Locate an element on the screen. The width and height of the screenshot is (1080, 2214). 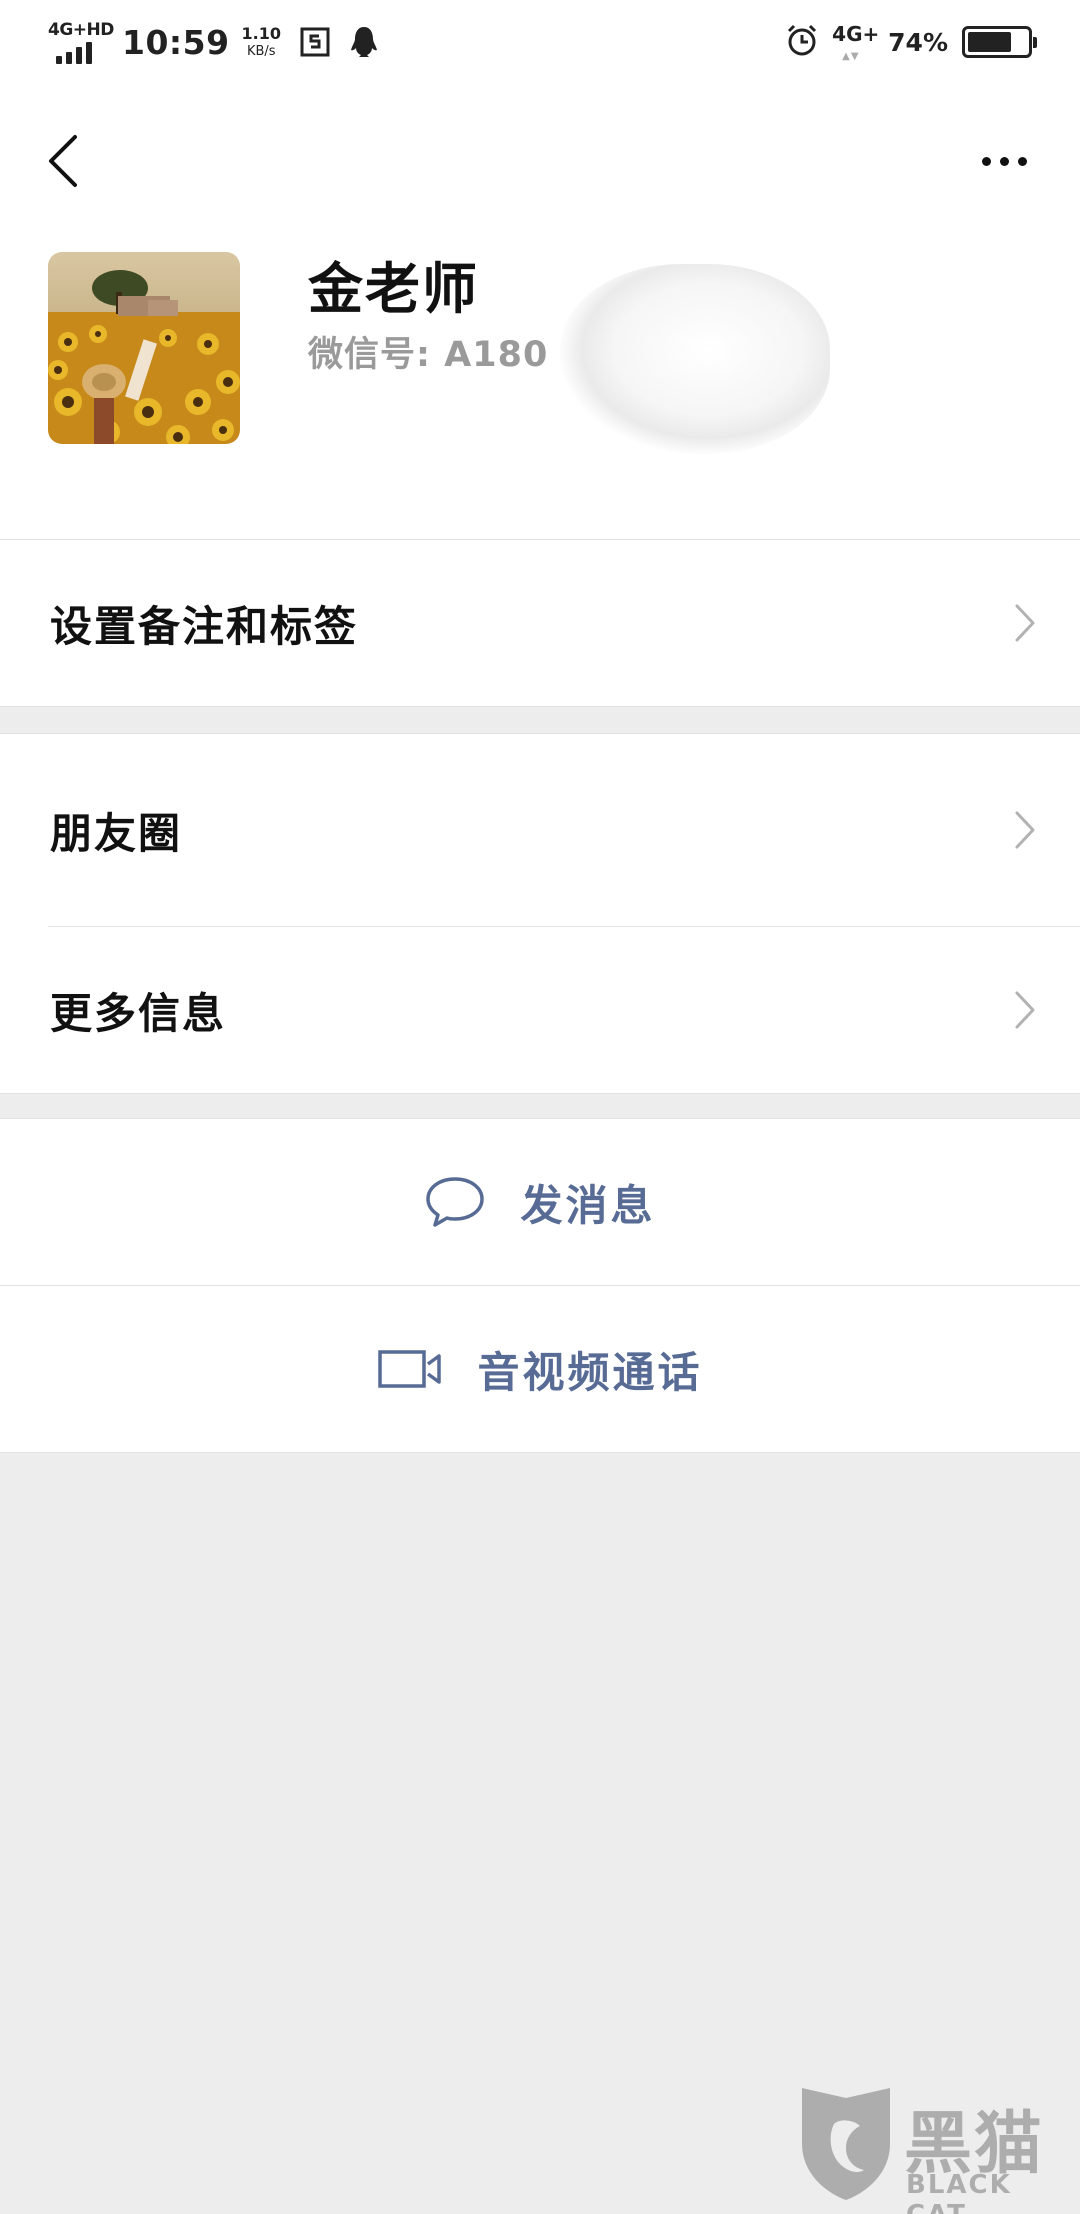
cat-shield-icon is located at coordinates (846, 2144).